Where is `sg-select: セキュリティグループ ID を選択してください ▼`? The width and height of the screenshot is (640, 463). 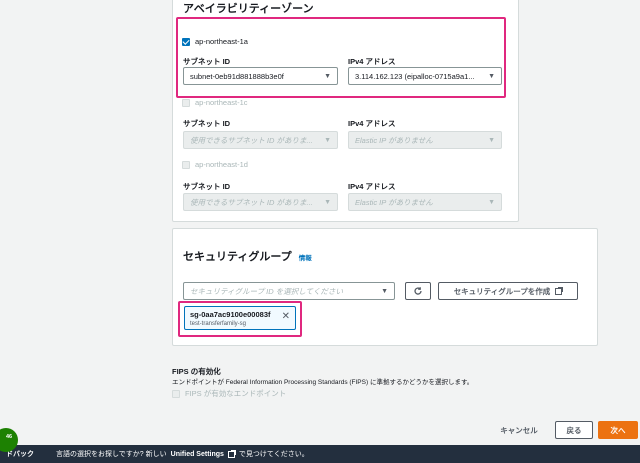 sg-select: セキュリティグループ ID を選択してください ▼ is located at coordinates (289, 291).